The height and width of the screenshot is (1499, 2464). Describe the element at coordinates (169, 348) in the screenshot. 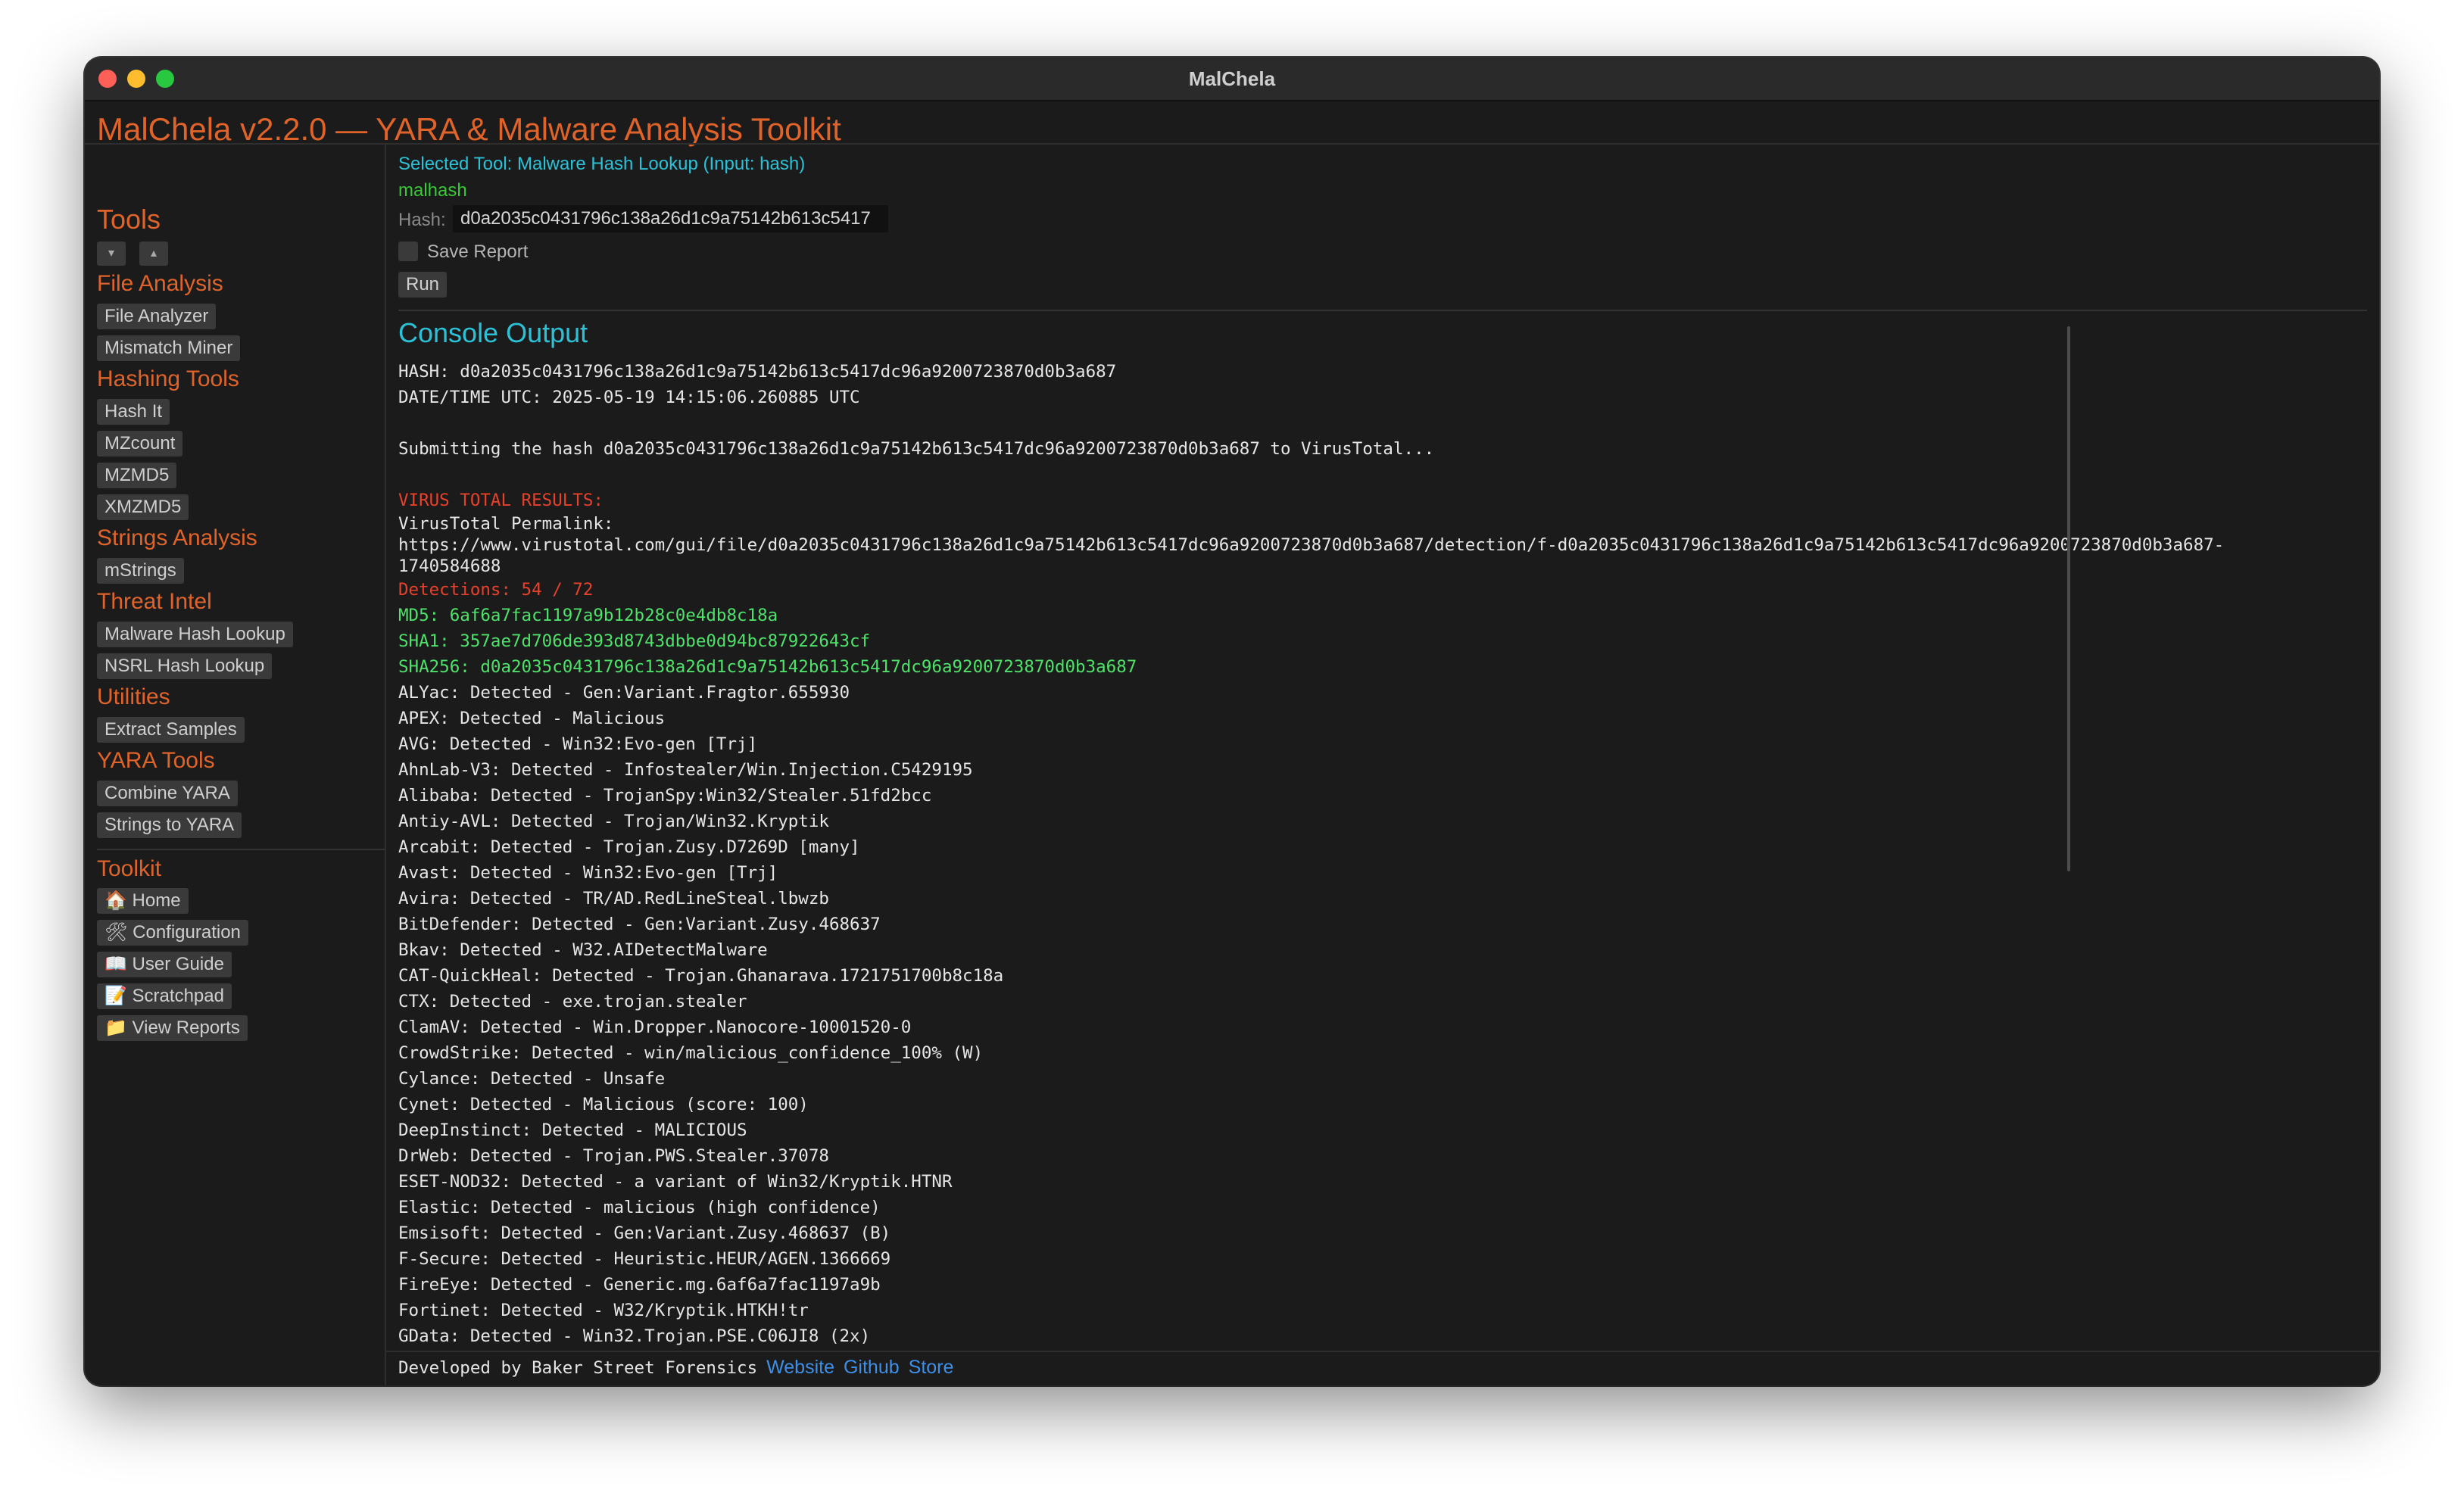

I see `tool-mismatch-miner: Mismatch Miner` at that location.